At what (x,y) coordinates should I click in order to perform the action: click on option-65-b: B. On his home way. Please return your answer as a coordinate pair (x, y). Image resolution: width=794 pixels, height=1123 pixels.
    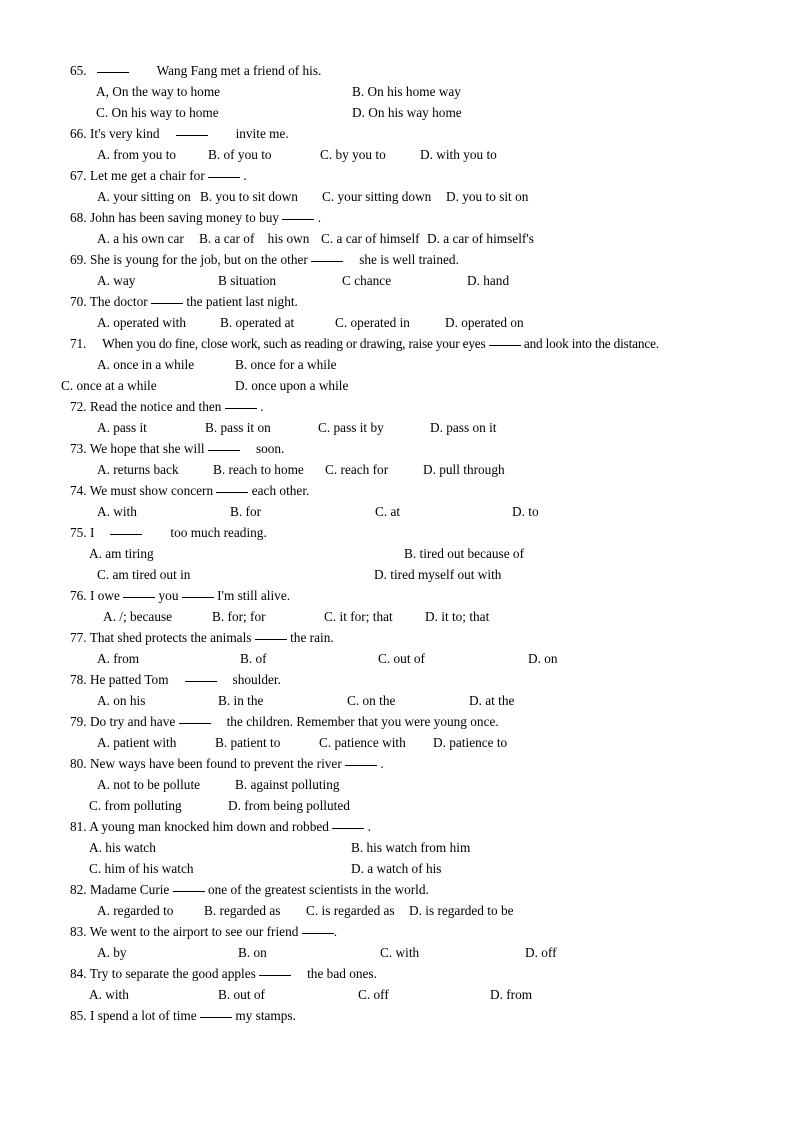
    Looking at the image, I should click on (406, 91).